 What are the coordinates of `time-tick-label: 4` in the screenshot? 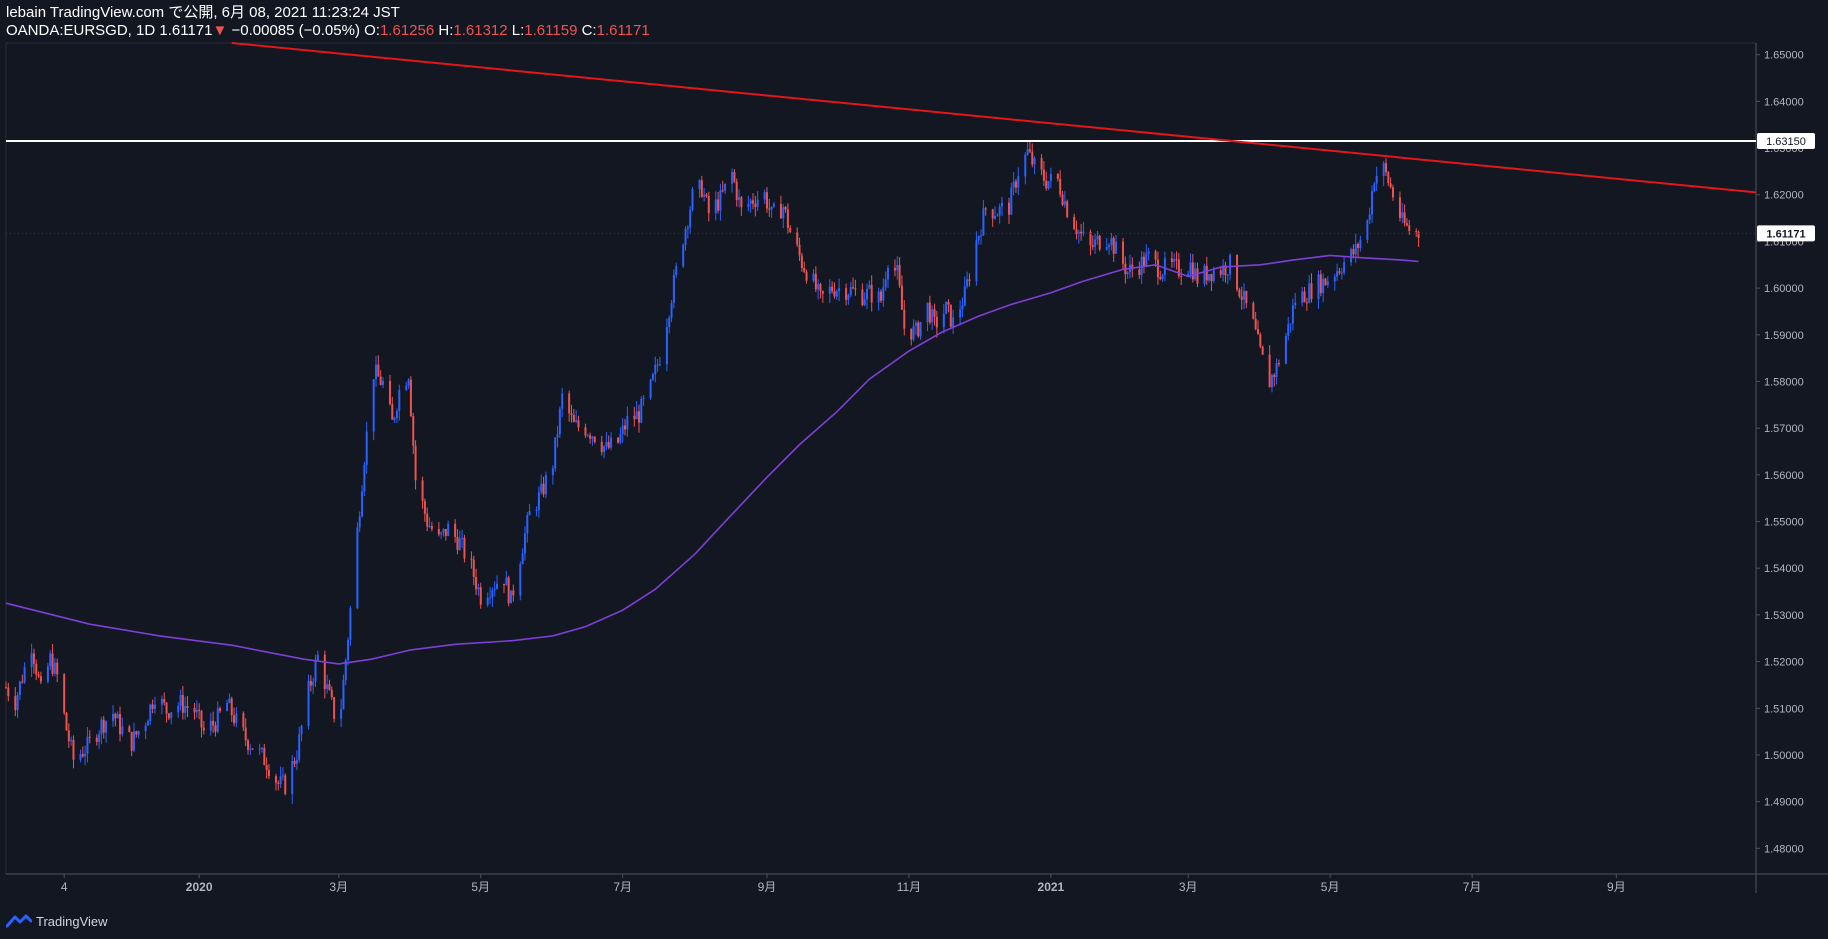 It's located at (64, 887).